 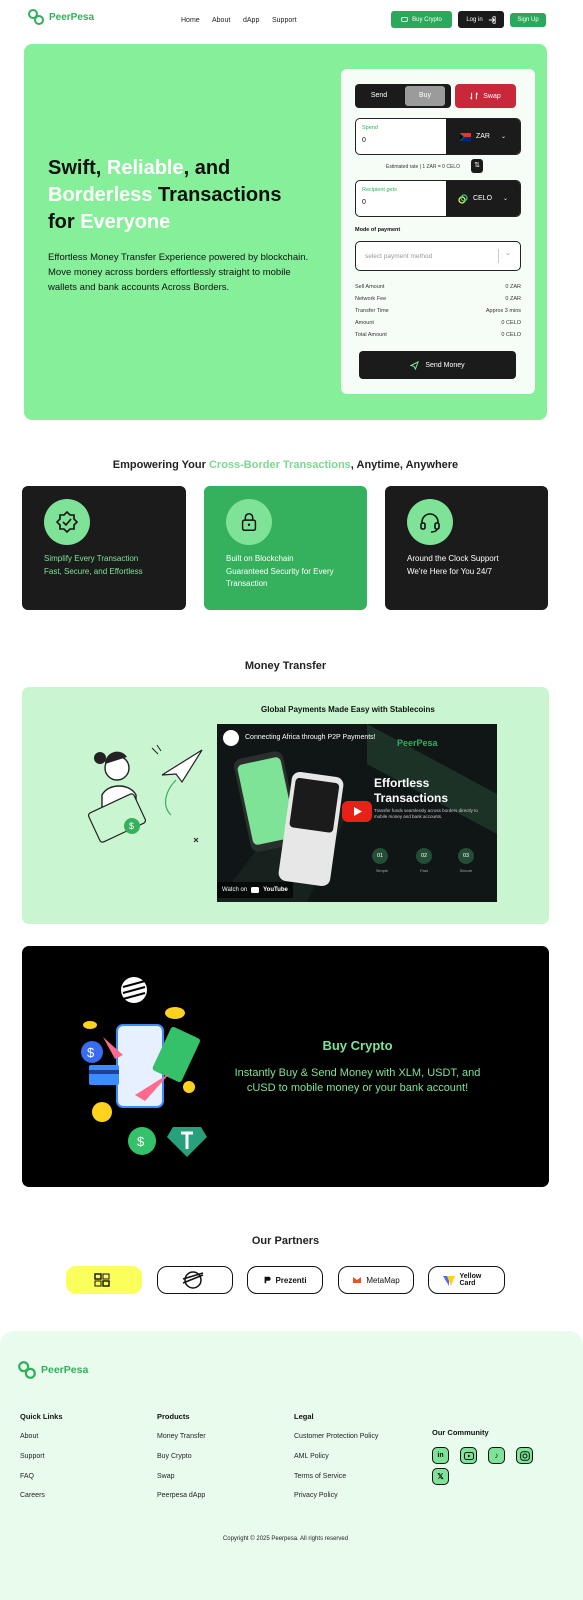 What do you see at coordinates (174, 1456) in the screenshot?
I see `footer-link-buy-crypto: Buy Crypto` at bounding box center [174, 1456].